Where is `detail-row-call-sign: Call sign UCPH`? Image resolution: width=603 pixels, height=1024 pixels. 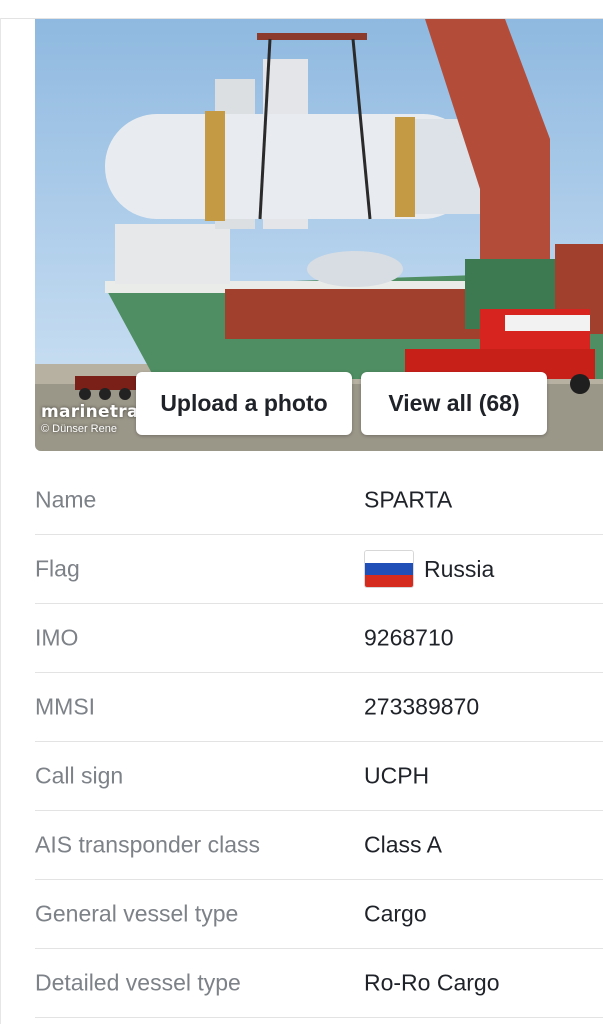
detail-row-call-sign: Call sign UCPH is located at coordinates (319, 776).